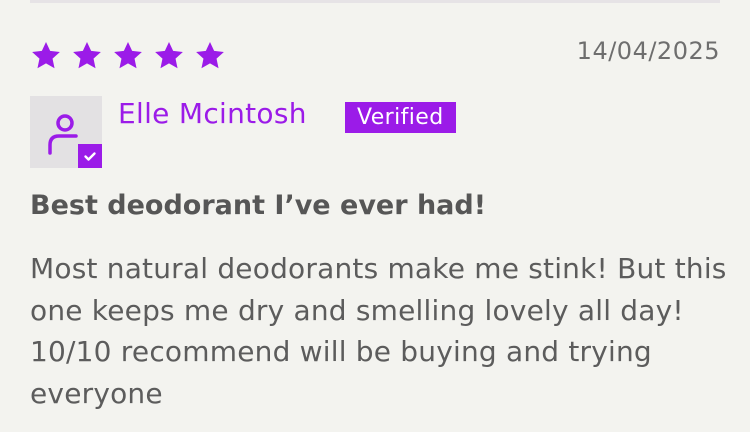 The width and height of the screenshot is (750, 432). I want to click on avatar, so click(66, 132).